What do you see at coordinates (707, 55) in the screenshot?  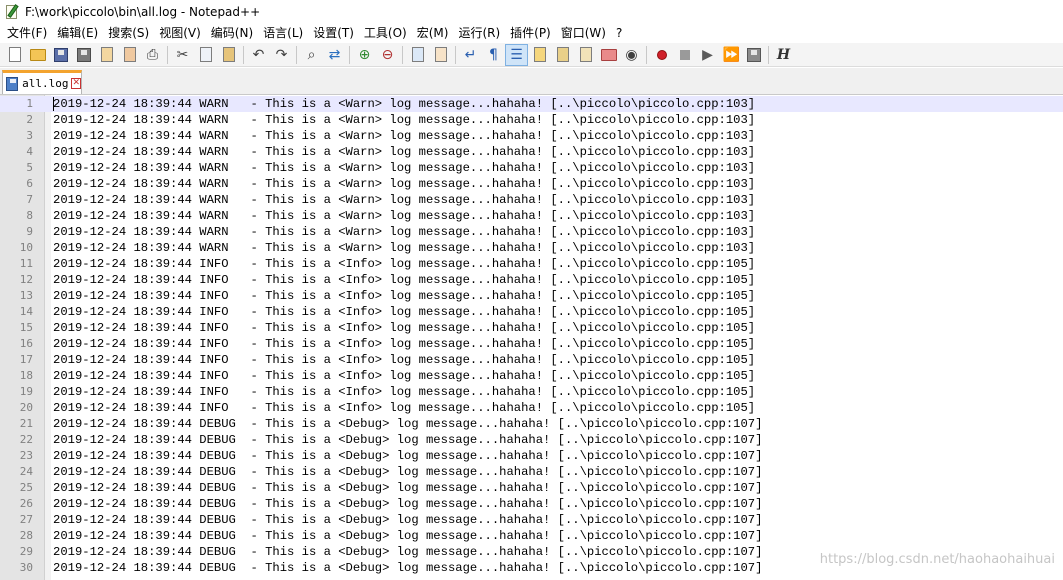 I see `play-macro-button: ▶` at bounding box center [707, 55].